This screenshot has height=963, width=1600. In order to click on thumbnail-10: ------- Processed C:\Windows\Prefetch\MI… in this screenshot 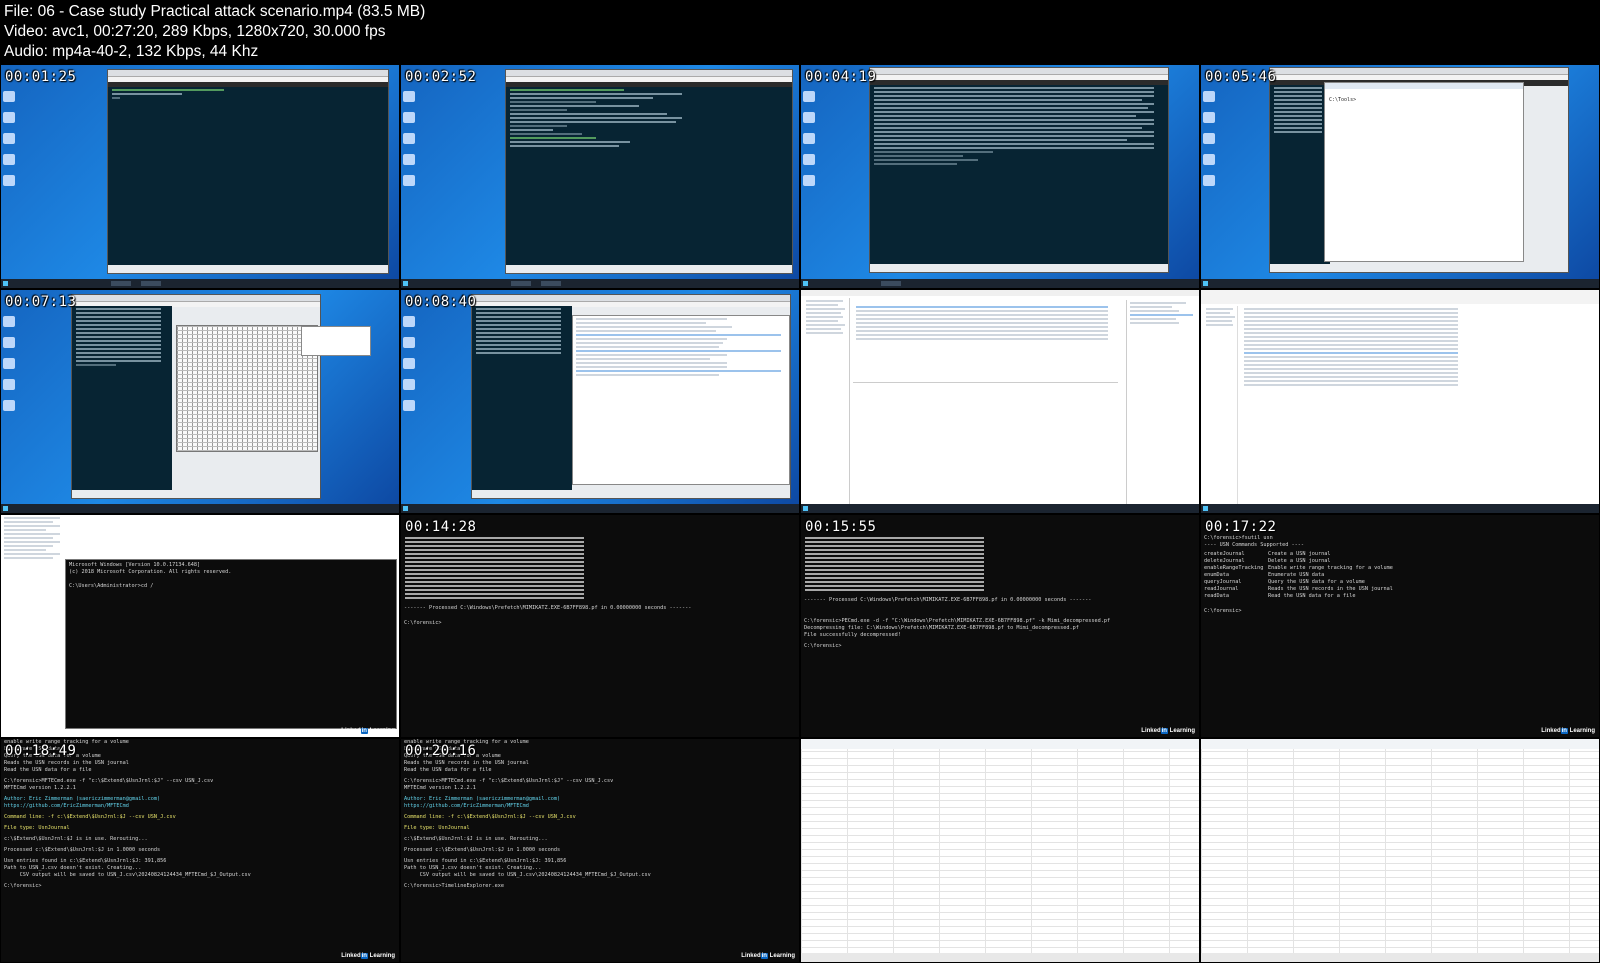, I will do `click(600, 626)`.